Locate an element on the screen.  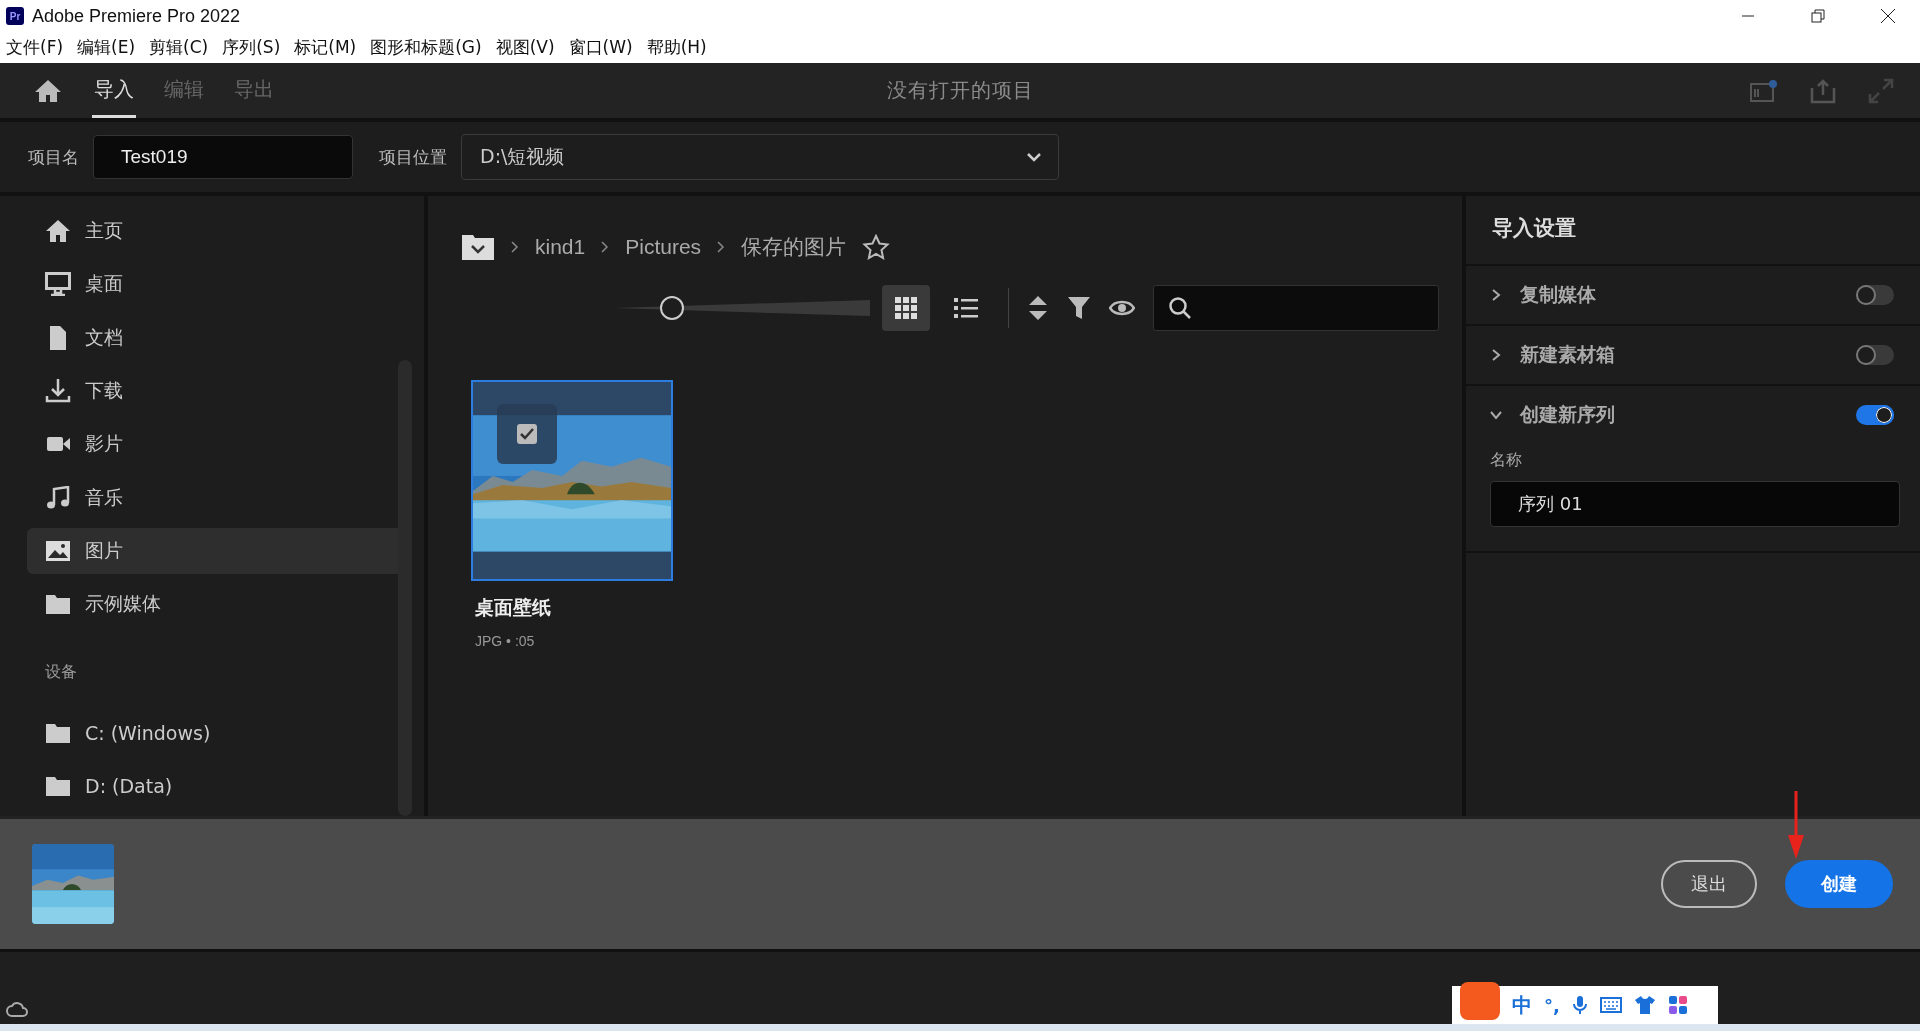
download-icon is located at coordinates (58, 391).